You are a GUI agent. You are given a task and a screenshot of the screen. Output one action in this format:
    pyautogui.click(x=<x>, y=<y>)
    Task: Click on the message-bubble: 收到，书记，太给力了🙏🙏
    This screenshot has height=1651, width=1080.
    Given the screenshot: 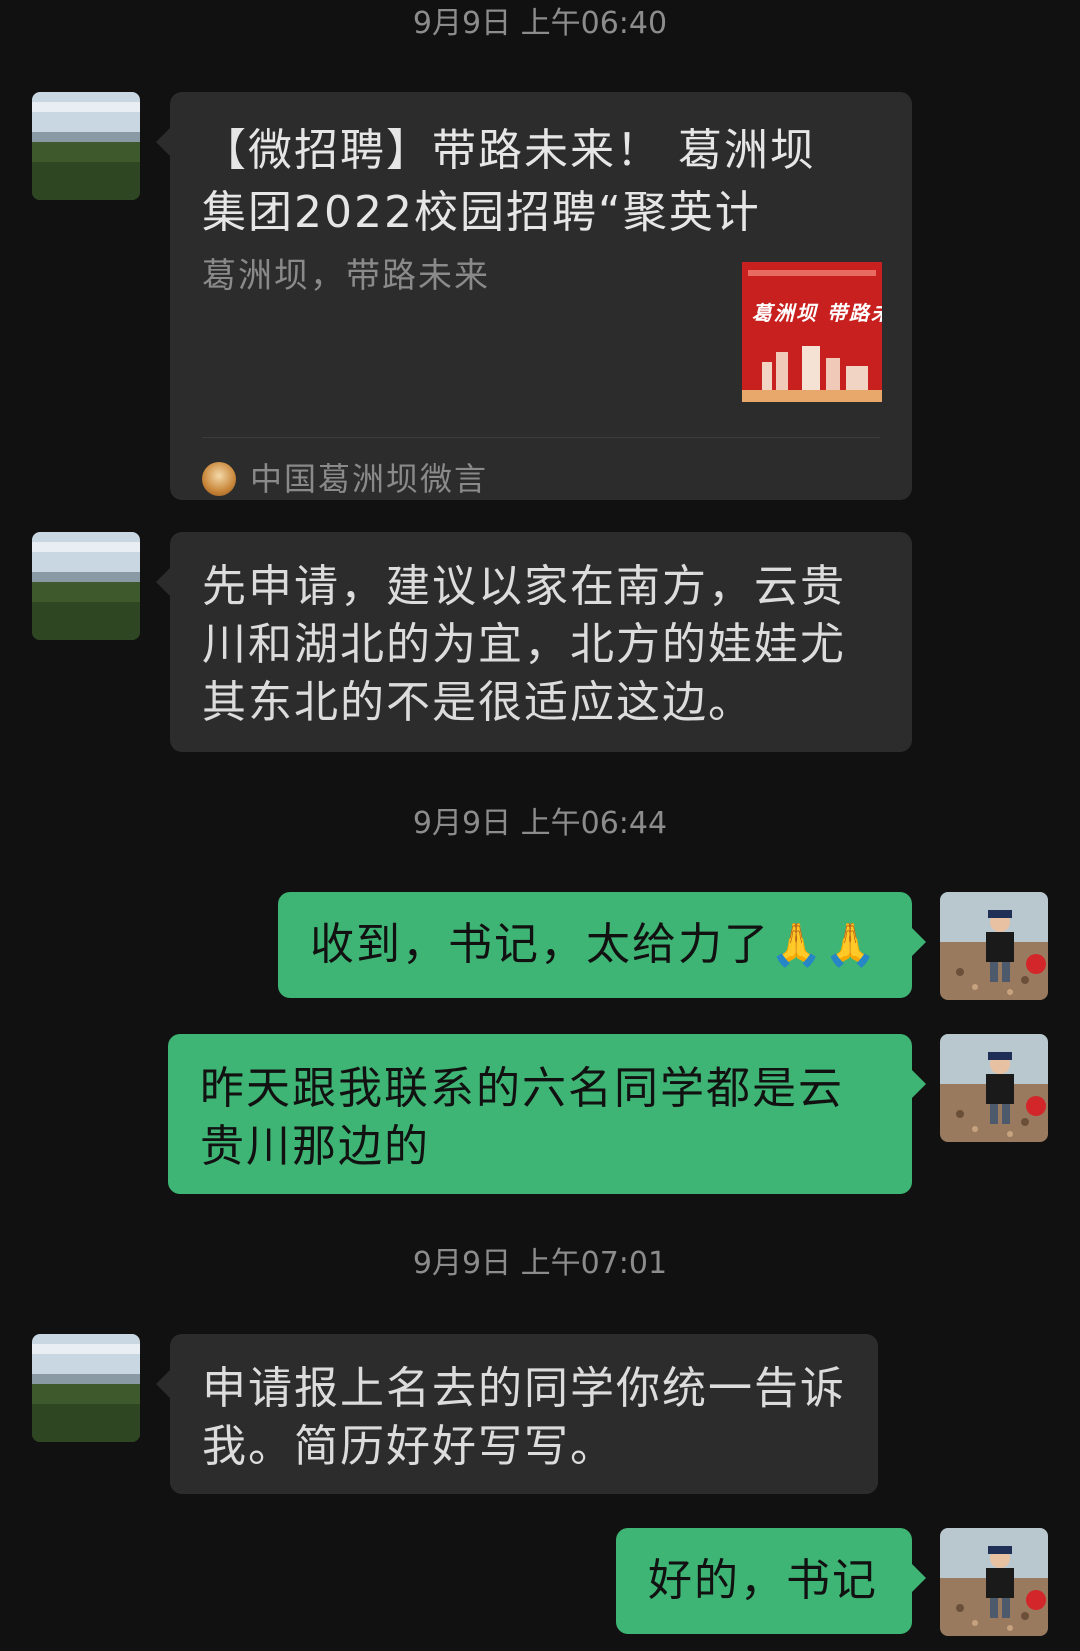 What is the action you would take?
    pyautogui.click(x=602, y=945)
    